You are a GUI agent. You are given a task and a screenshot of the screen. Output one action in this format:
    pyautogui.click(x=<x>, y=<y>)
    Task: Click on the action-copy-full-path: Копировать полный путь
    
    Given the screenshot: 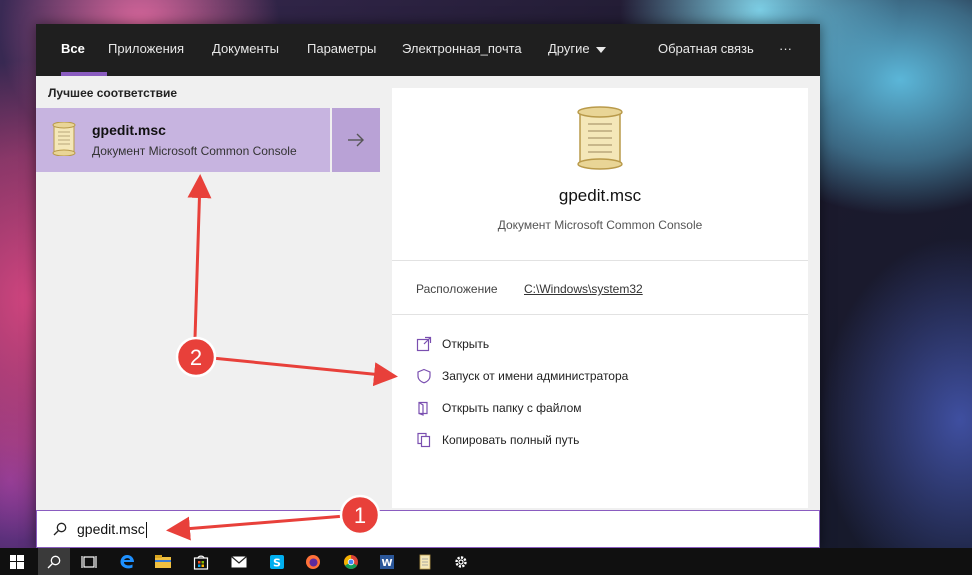 What is the action you would take?
    pyautogui.click(x=497, y=440)
    